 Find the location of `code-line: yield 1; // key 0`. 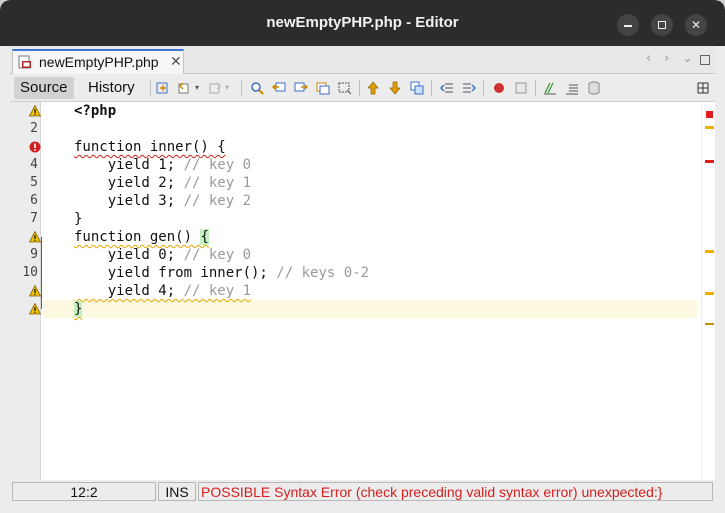

code-line: yield 1; // key 0 is located at coordinates (162, 165).